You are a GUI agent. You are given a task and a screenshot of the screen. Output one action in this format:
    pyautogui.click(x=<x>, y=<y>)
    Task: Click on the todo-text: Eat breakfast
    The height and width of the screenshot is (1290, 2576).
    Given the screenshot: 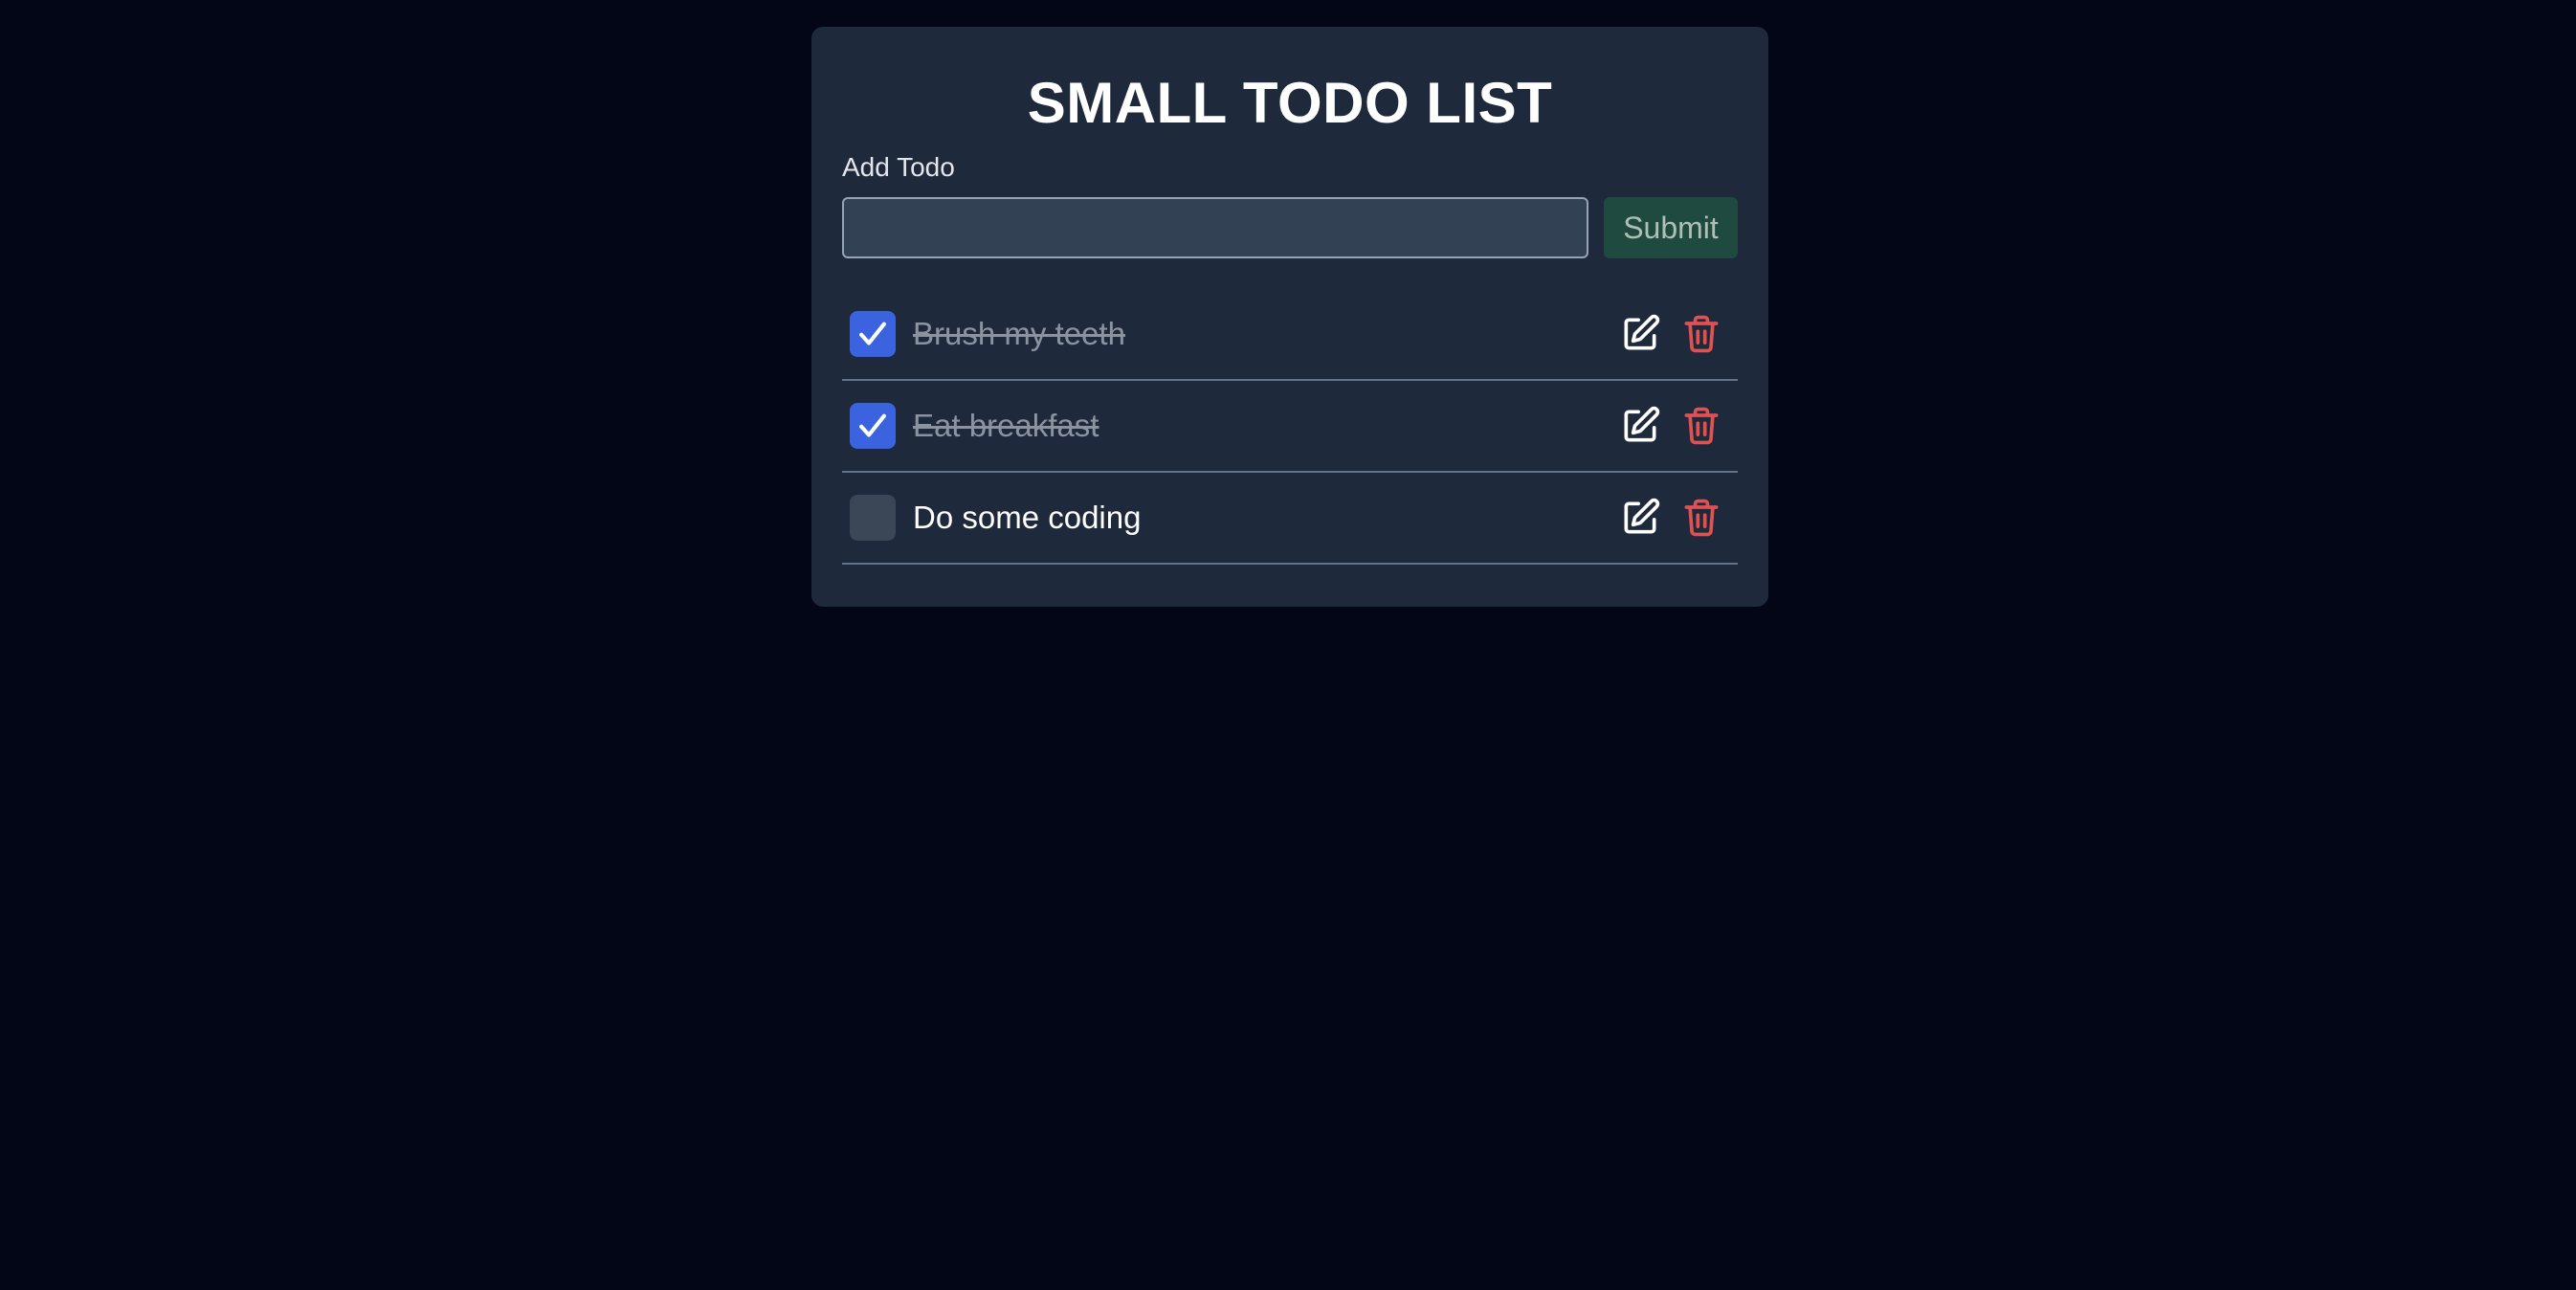 What is the action you would take?
    pyautogui.click(x=1006, y=425)
    